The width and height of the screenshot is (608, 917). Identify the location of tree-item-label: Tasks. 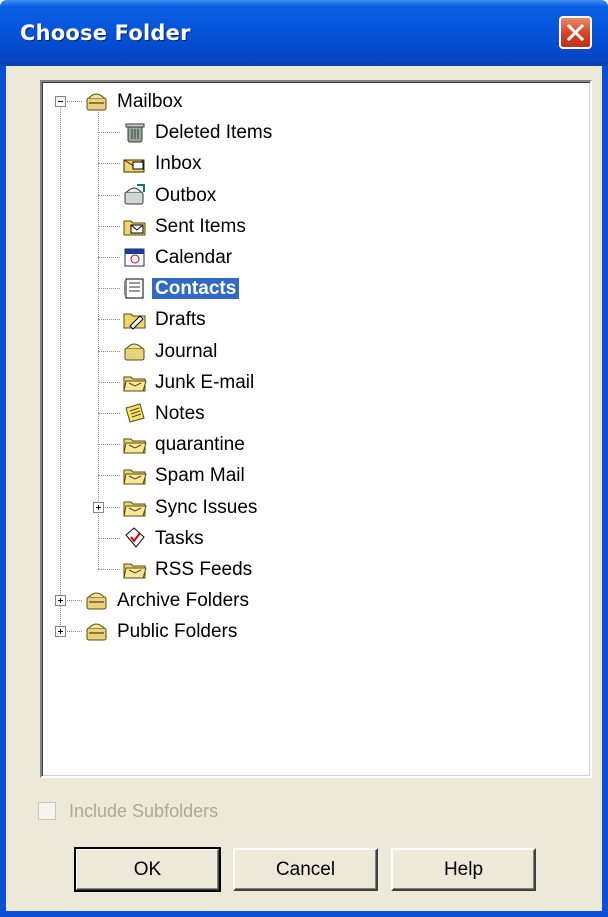
(179, 538).